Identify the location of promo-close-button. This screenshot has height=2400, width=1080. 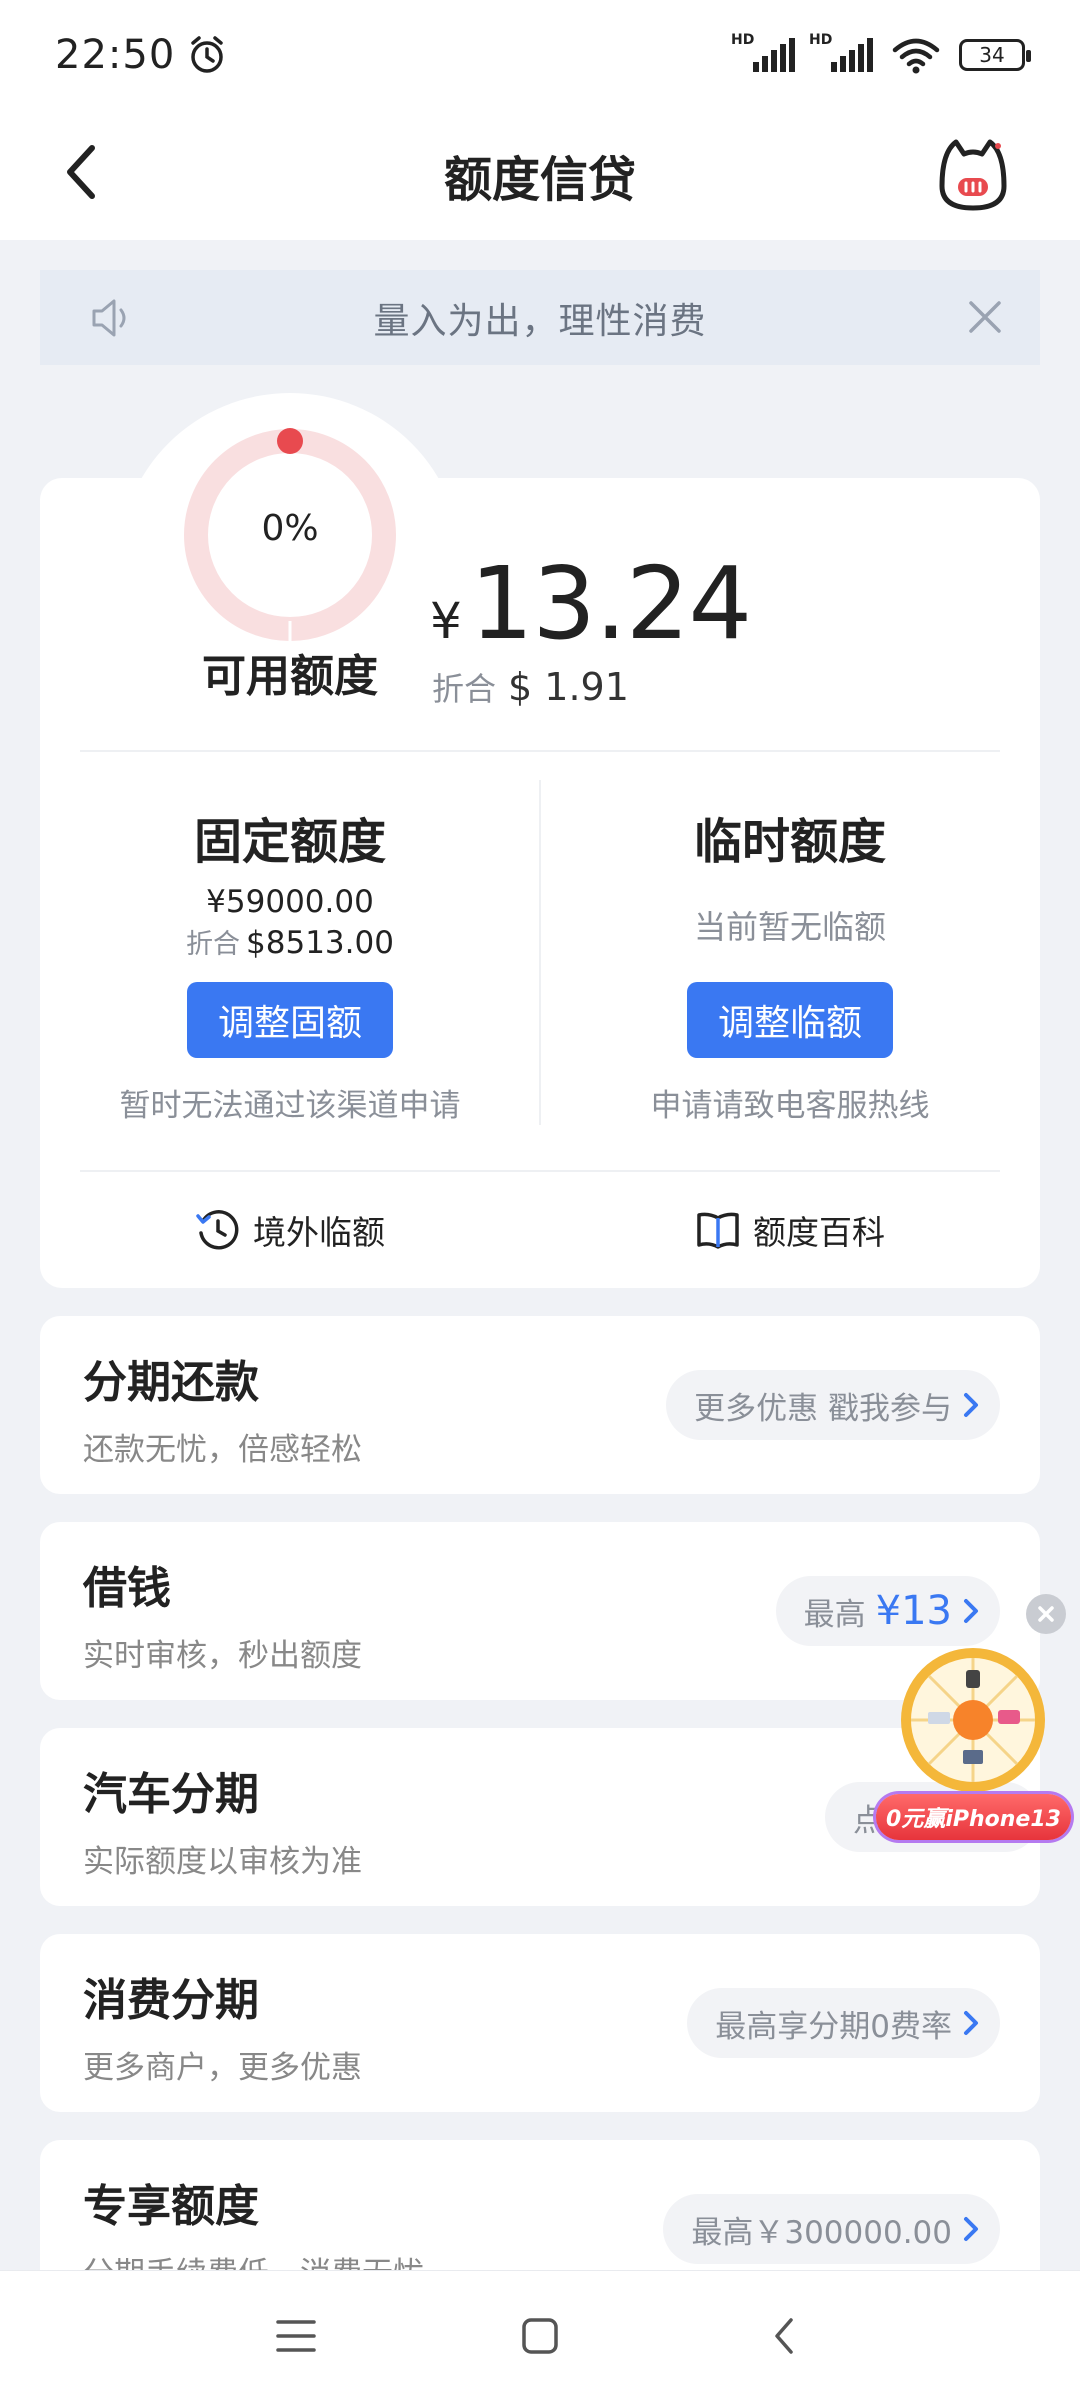
(1046, 1614).